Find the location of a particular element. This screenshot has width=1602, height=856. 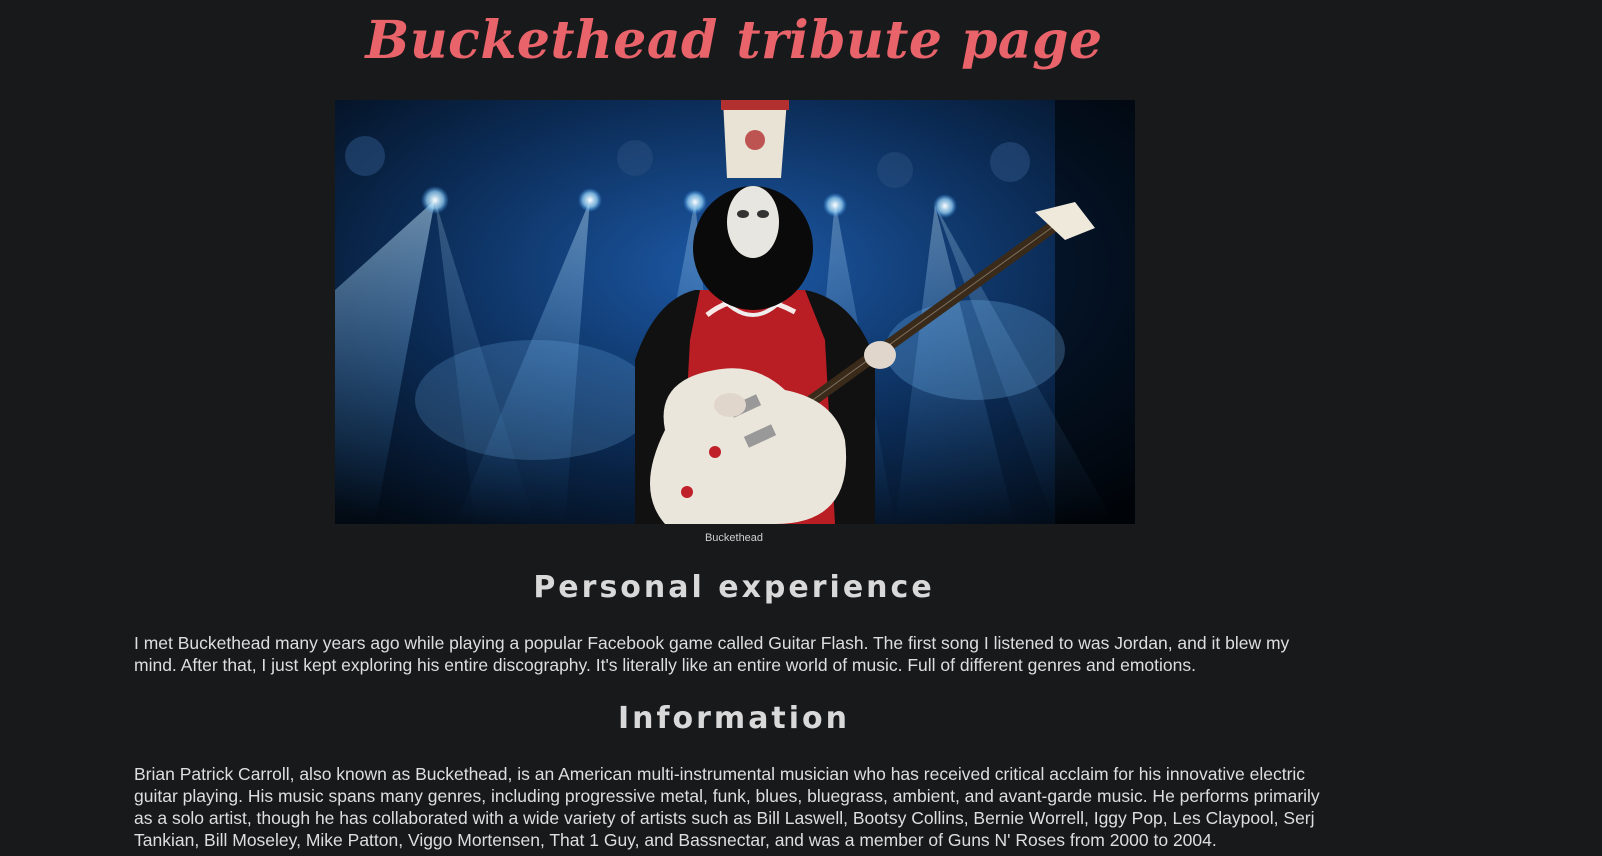

image-caption: Buckethead is located at coordinates (734, 538).